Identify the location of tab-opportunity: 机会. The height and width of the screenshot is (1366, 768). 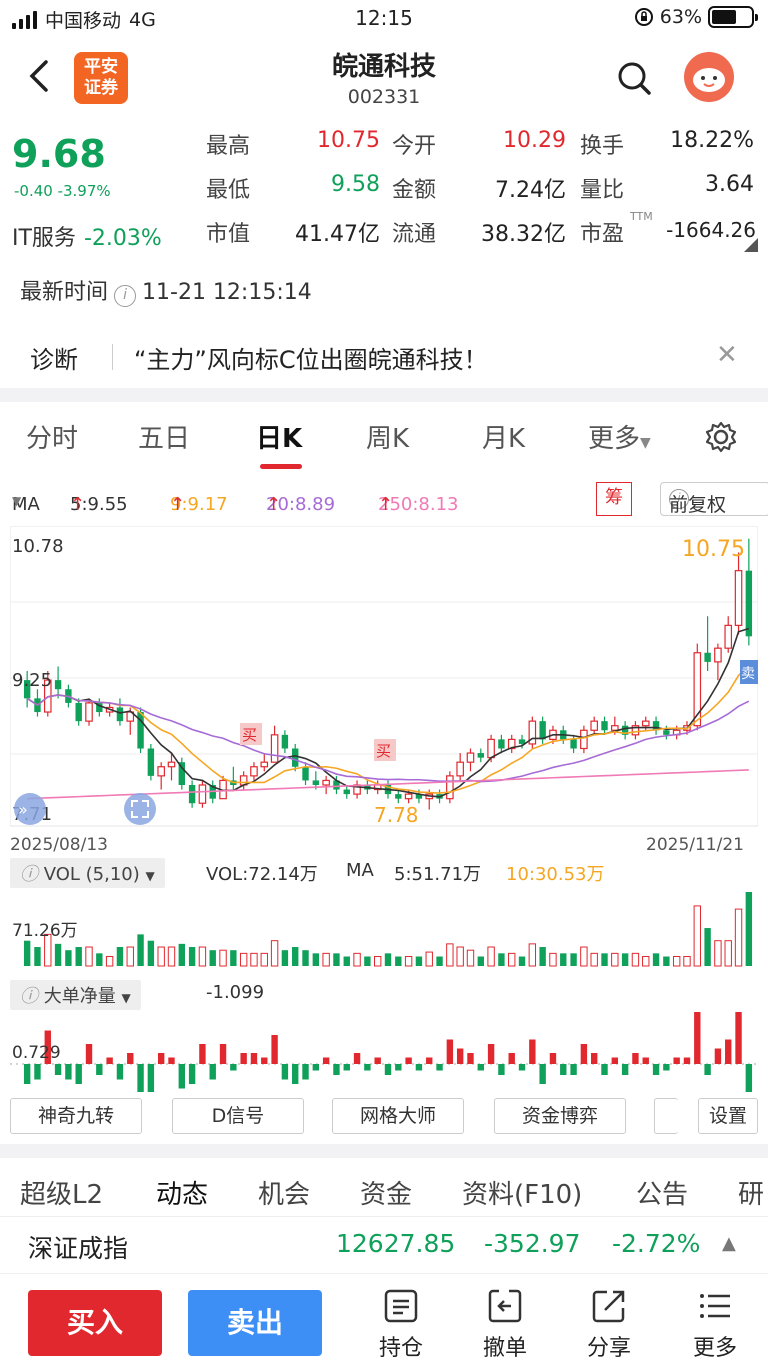
(284, 1192).